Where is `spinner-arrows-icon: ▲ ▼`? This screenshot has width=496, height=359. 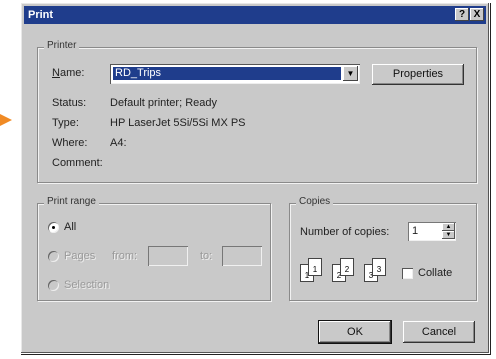
spinner-arrows-icon: ▲ ▼ is located at coordinates (448, 231).